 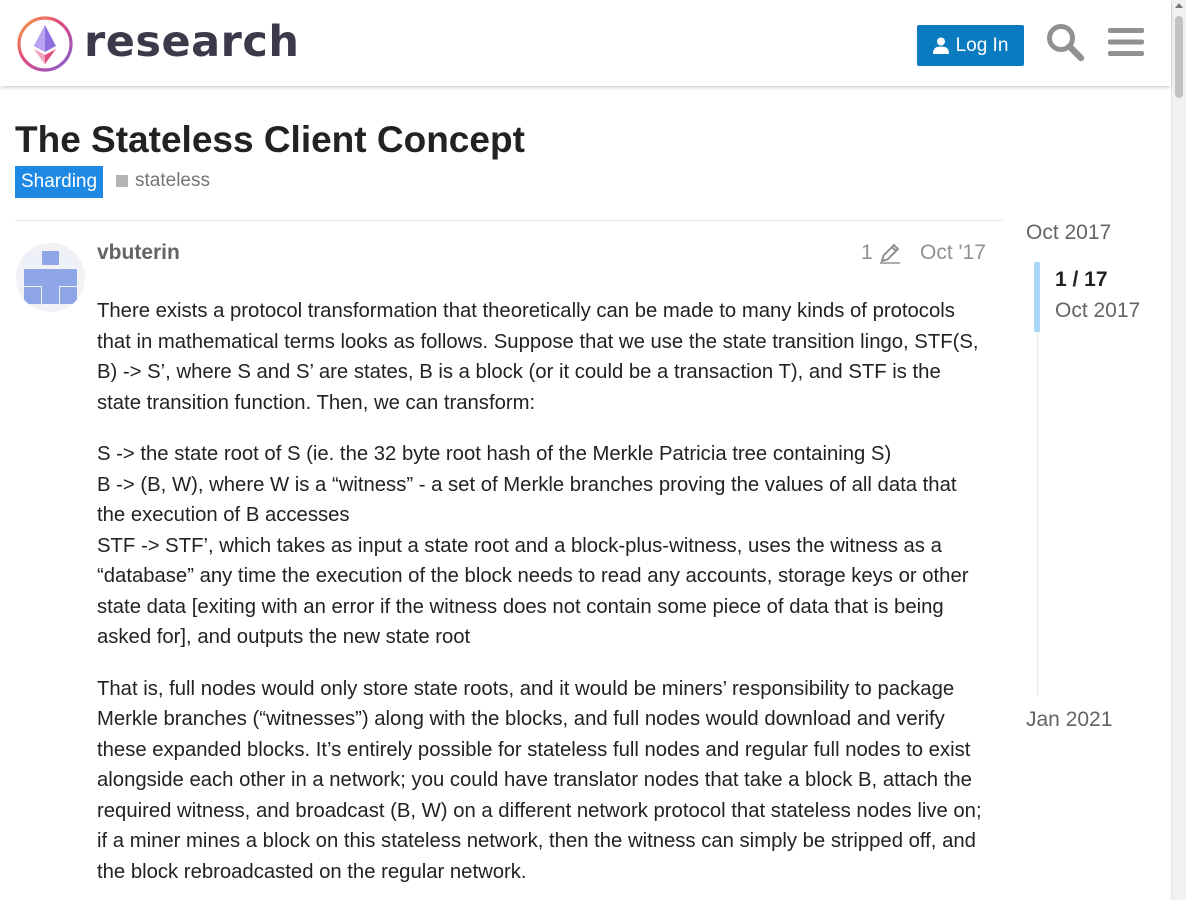 What do you see at coordinates (59, 182) in the screenshot?
I see `category-badge: Sharding` at bounding box center [59, 182].